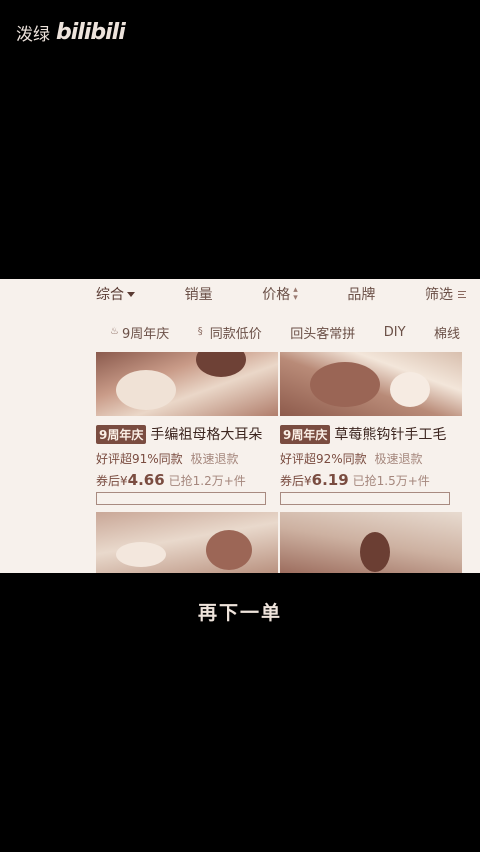 The width and height of the screenshot is (480, 852). What do you see at coordinates (206, 435) in the screenshot?
I see `product-title-text: 手编祖母格大耳朵` at bounding box center [206, 435].